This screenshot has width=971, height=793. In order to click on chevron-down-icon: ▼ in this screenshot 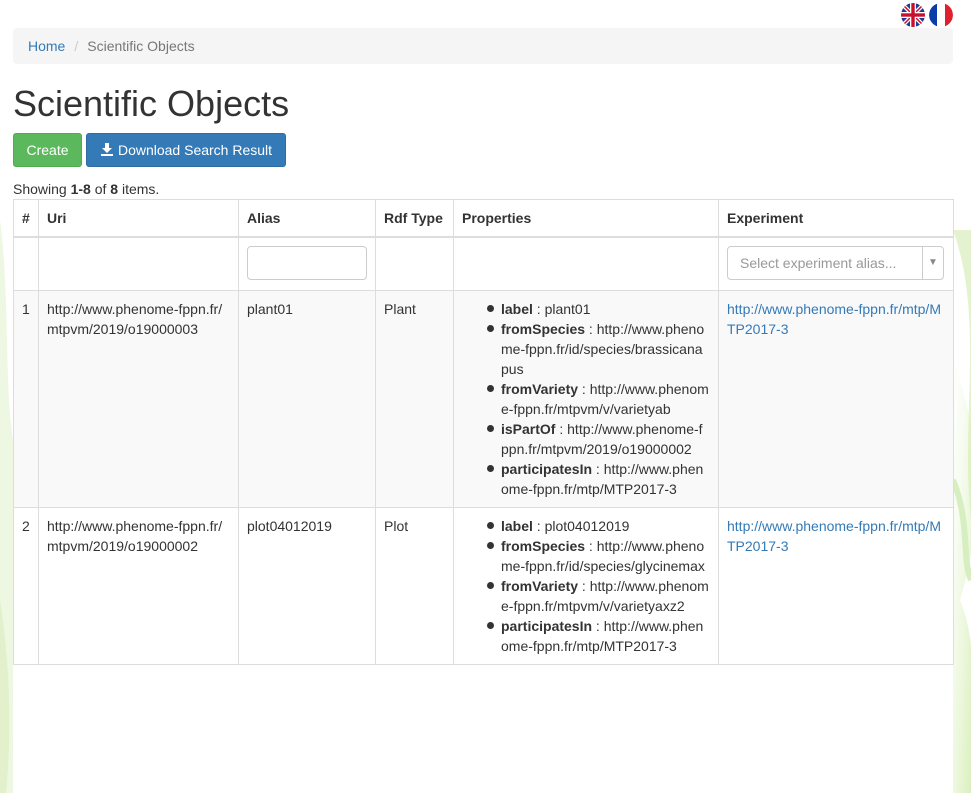, I will do `click(932, 263)`.